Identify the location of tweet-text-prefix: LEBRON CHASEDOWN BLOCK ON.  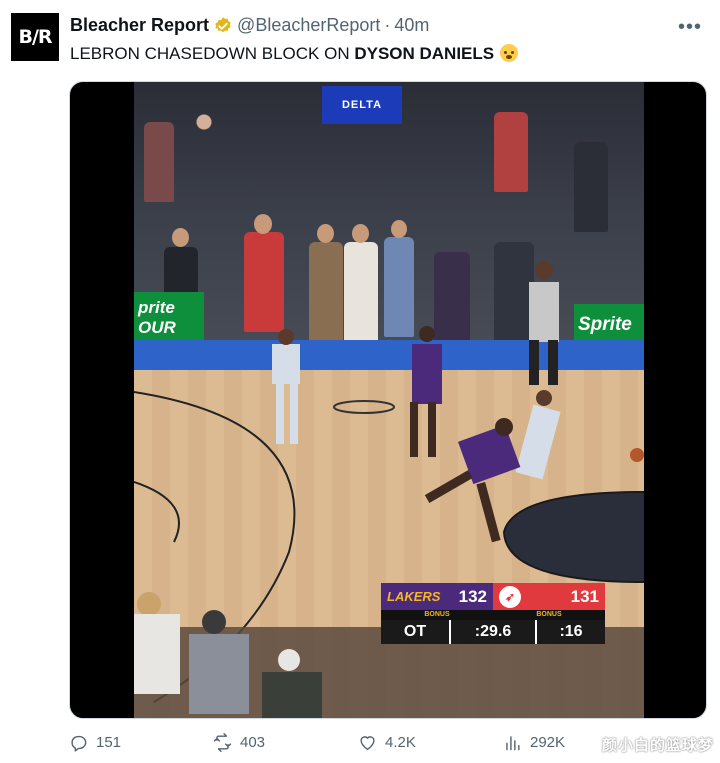
(212, 53).